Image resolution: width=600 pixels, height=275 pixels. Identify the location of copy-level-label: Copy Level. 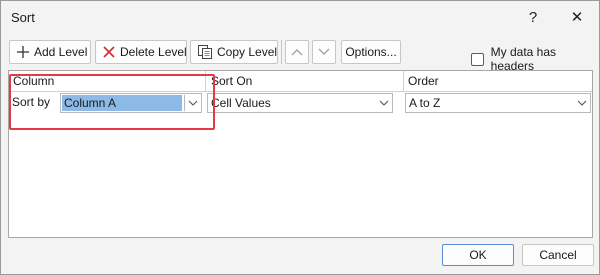
(247, 52).